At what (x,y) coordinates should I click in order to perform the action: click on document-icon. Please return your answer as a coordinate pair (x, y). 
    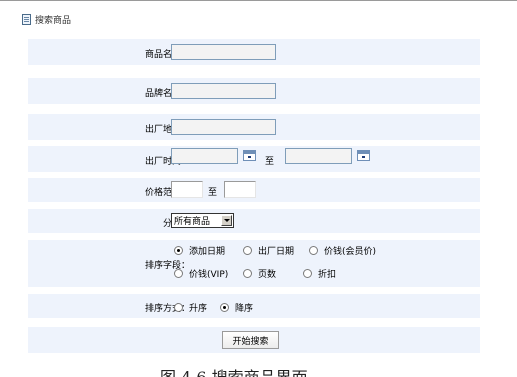
    Looking at the image, I should click on (26, 19).